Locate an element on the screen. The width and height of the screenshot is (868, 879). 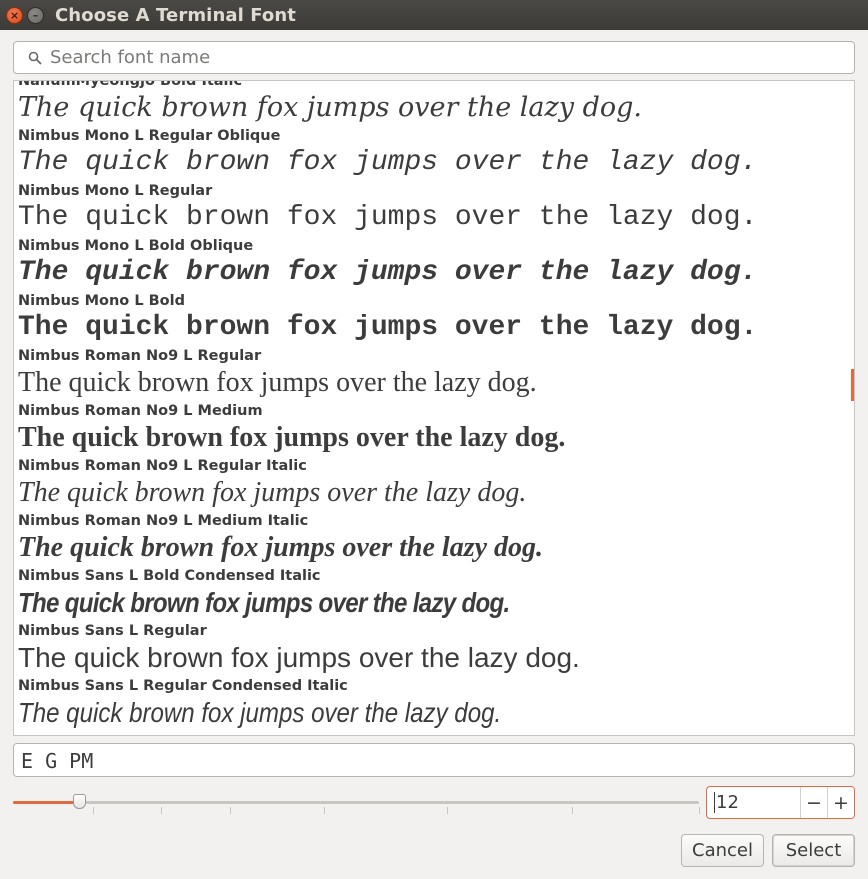
font-size-spinbutton: − + is located at coordinates (780, 802).